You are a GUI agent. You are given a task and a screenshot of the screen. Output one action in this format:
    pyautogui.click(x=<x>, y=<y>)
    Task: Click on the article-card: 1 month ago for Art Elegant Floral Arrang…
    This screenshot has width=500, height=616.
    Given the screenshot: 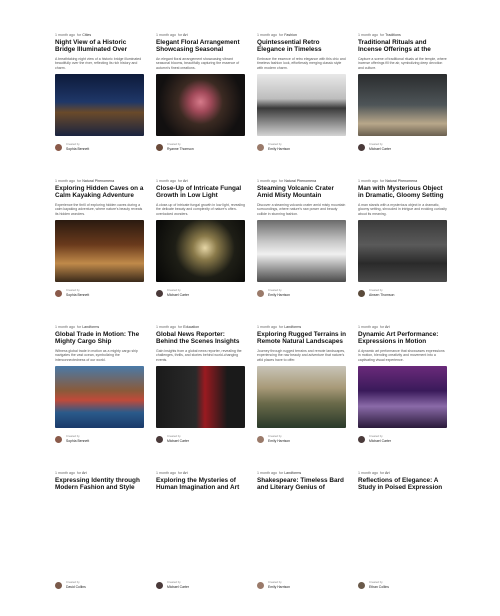 What is the action you would take?
    pyautogui.click(x=200, y=105)
    